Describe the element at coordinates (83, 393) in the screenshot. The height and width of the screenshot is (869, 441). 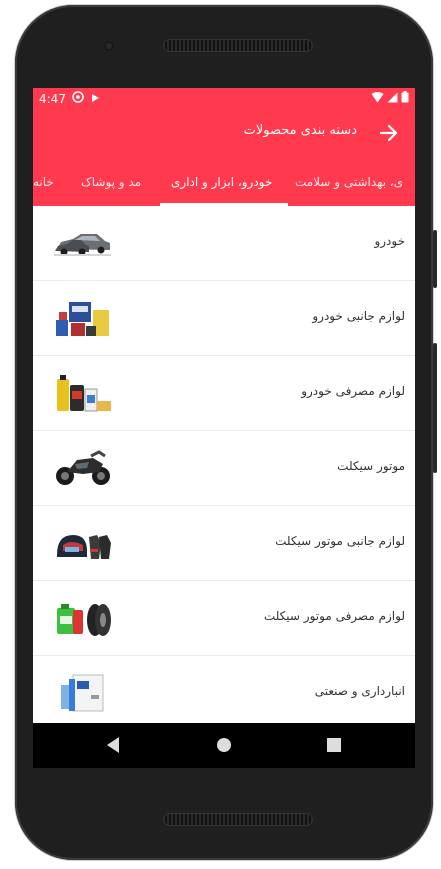
I see `car-consumables-icon` at that location.